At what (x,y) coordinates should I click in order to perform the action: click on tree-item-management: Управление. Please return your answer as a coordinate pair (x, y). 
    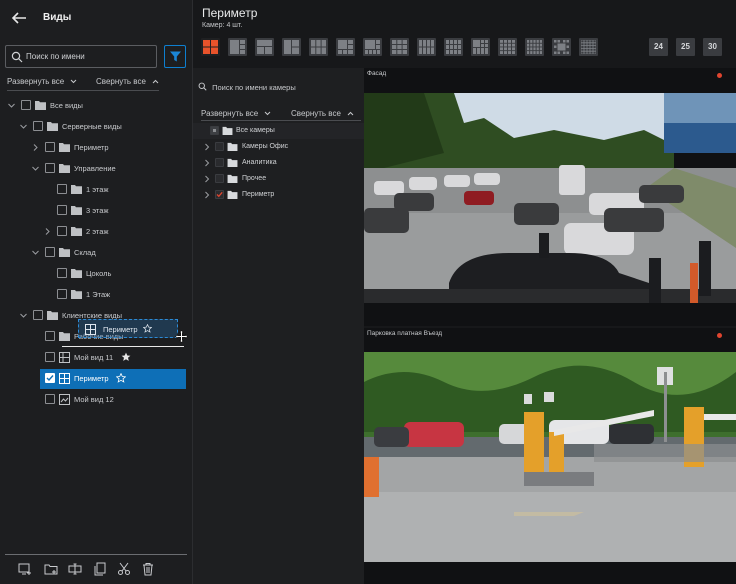
    Looking at the image, I should click on (96, 169).